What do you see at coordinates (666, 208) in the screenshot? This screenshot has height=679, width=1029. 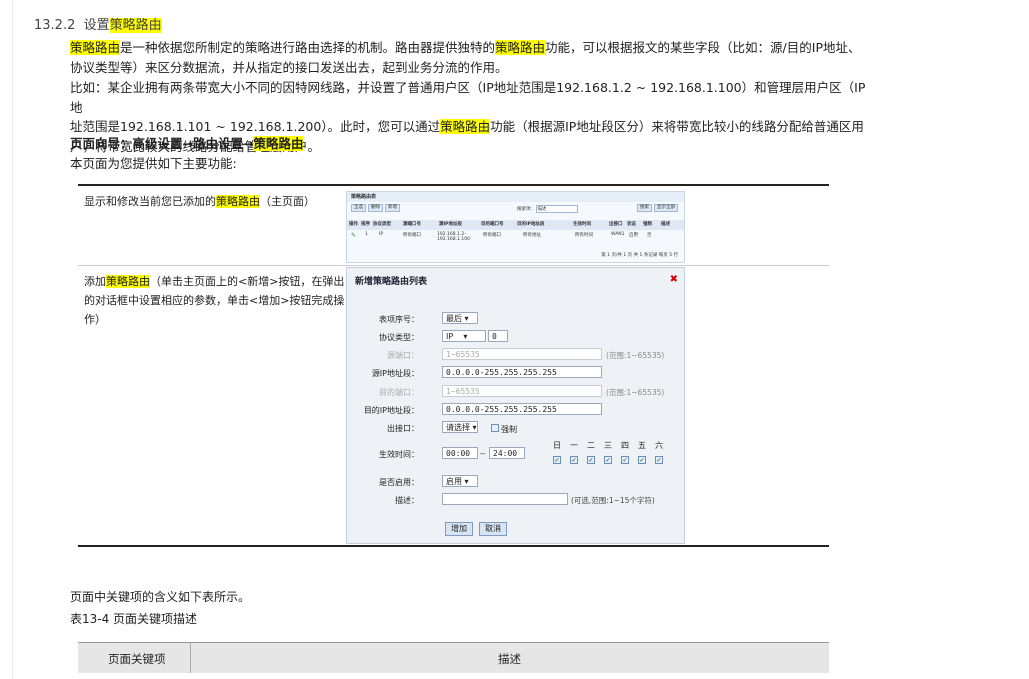 I see `show-all-button: 显示全部` at bounding box center [666, 208].